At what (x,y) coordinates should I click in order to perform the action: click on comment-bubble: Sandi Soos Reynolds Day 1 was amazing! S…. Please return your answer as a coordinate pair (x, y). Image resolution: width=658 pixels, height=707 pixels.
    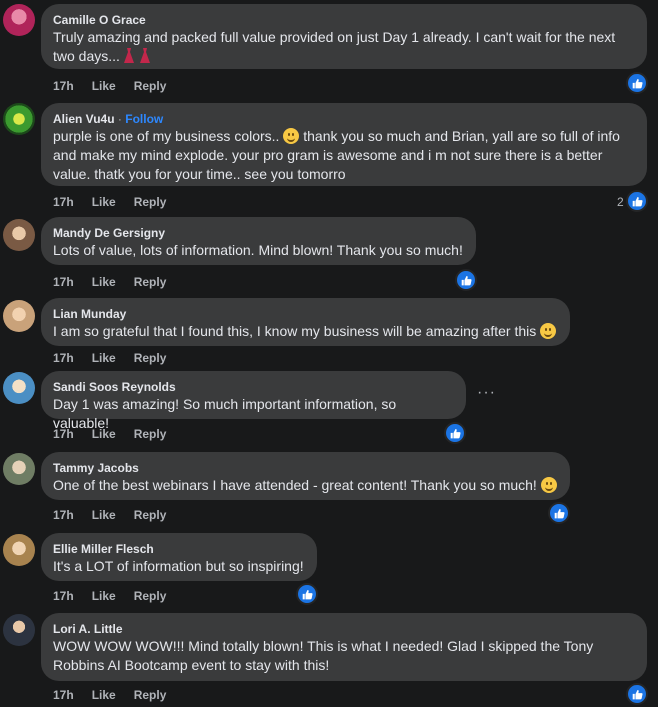
    Looking at the image, I should click on (253, 401).